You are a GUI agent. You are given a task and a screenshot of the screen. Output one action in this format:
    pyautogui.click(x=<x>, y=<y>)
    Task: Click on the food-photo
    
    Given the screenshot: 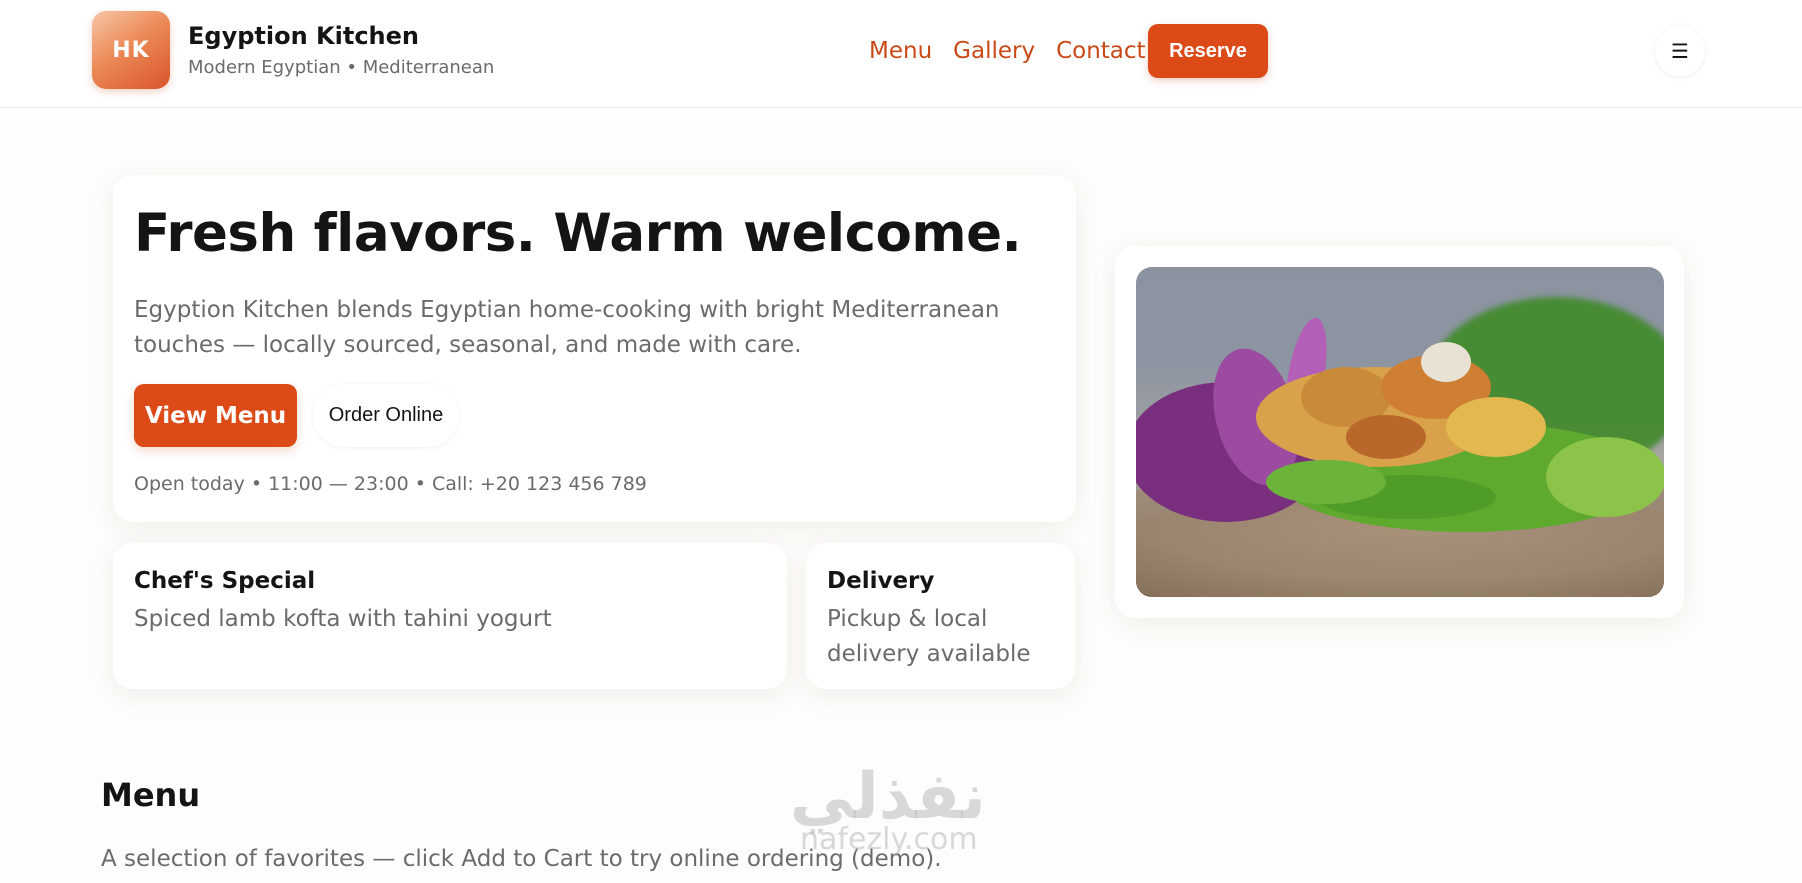 What is the action you would take?
    pyautogui.click(x=1400, y=432)
    